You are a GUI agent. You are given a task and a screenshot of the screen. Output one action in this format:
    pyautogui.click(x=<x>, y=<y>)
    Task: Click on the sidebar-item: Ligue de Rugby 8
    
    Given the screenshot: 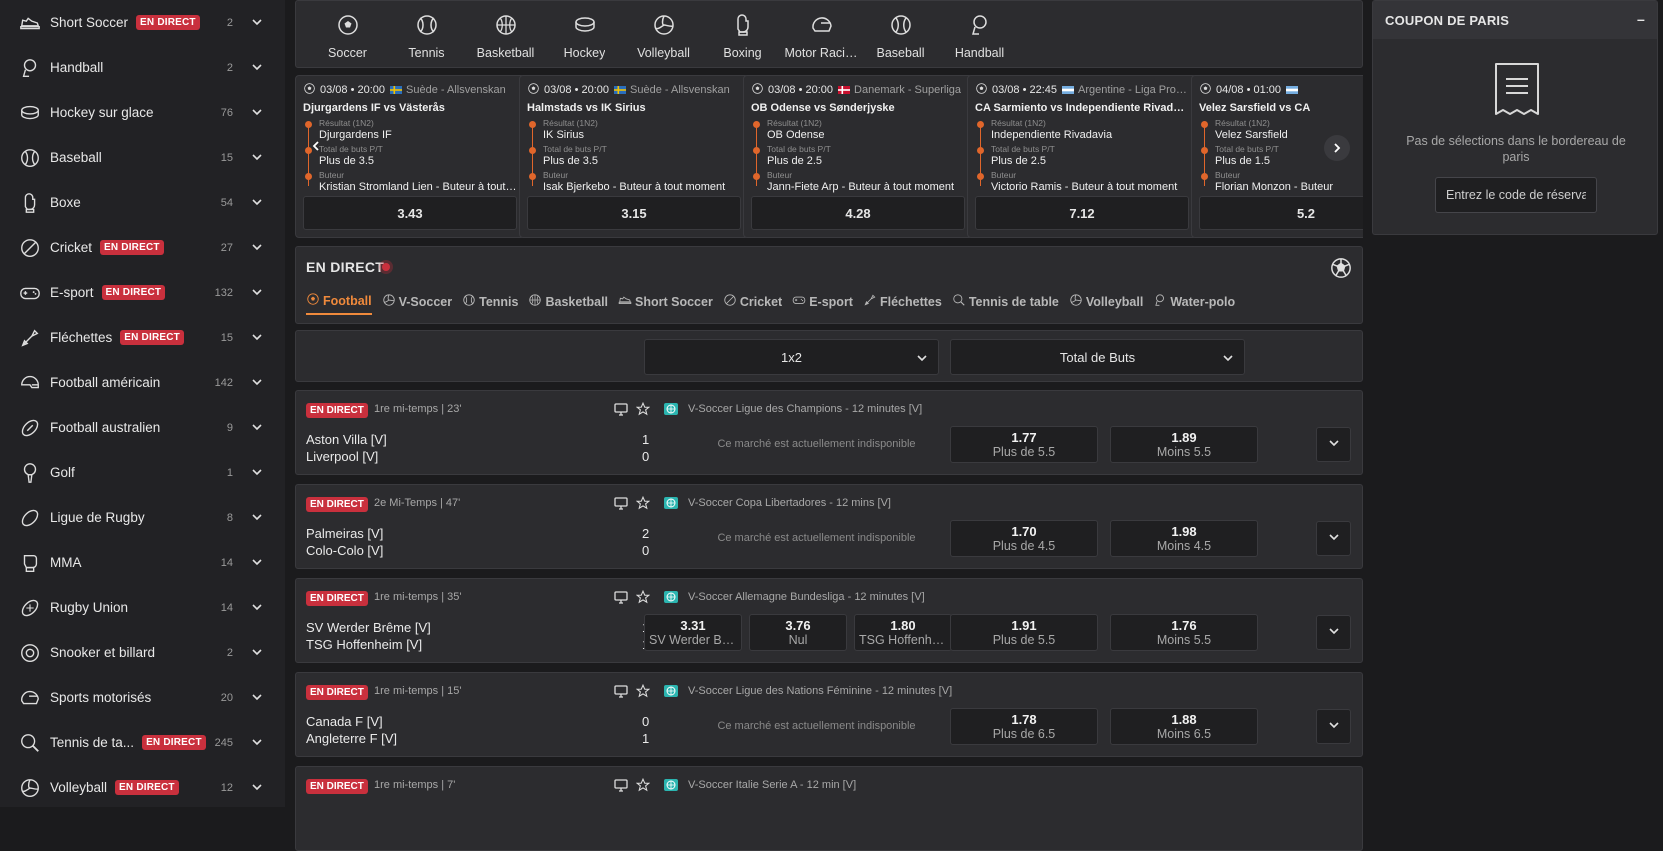 What is the action you would take?
    pyautogui.click(x=142, y=517)
    